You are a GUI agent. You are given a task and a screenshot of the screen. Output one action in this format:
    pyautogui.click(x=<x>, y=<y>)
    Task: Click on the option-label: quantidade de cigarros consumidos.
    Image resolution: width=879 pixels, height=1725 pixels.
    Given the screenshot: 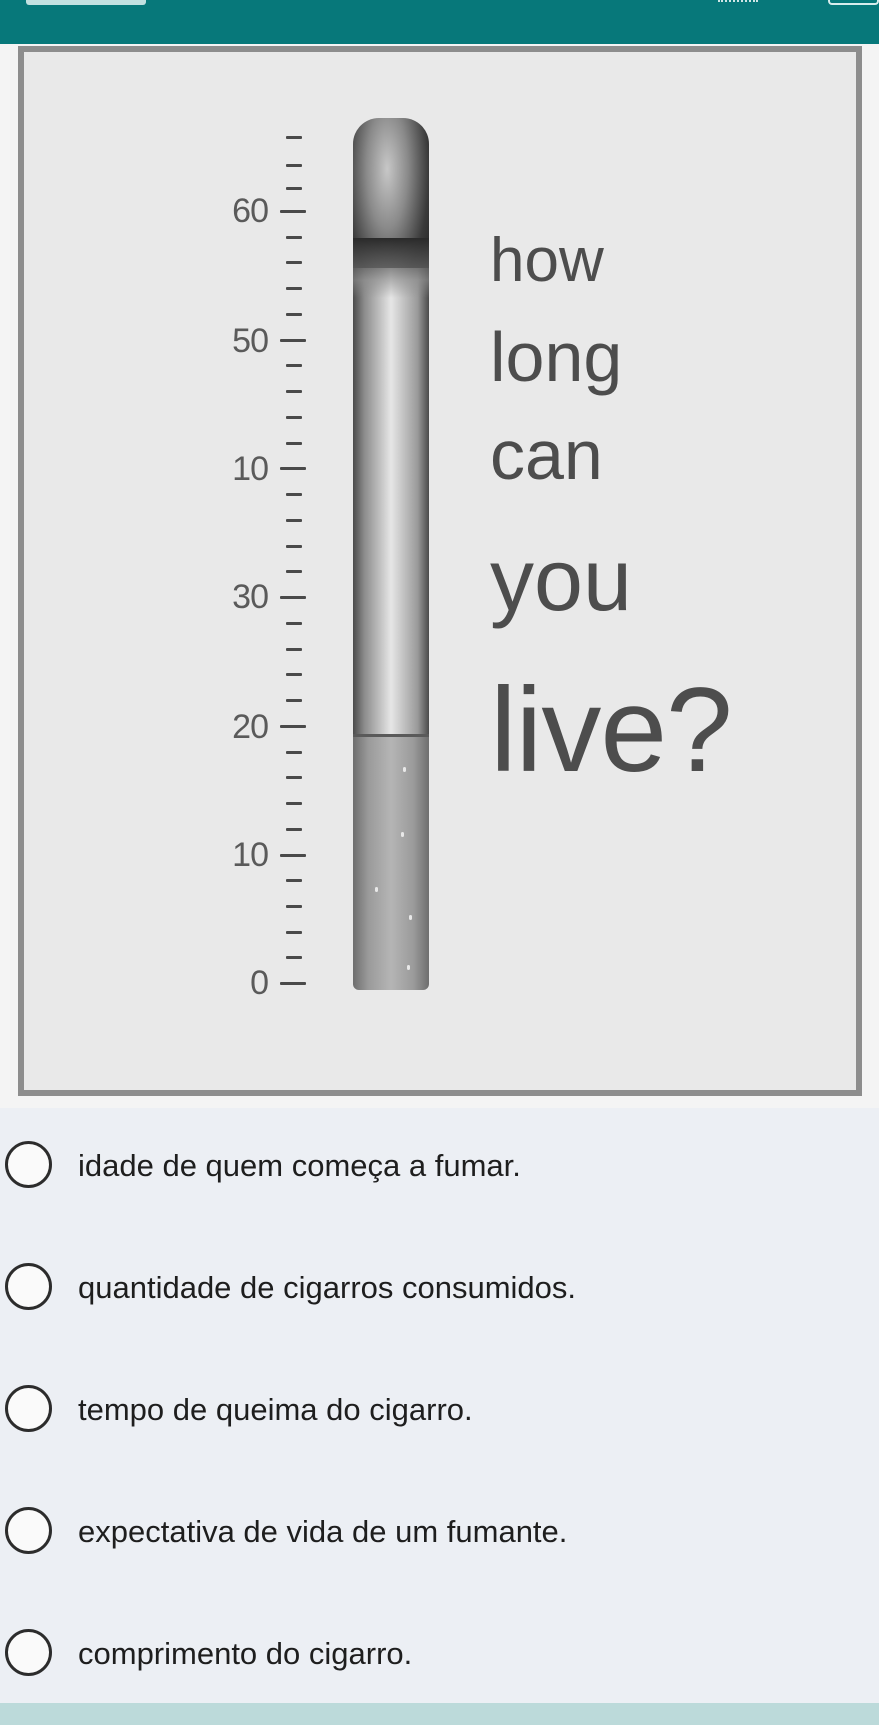 What is the action you would take?
    pyautogui.click(x=327, y=1287)
    